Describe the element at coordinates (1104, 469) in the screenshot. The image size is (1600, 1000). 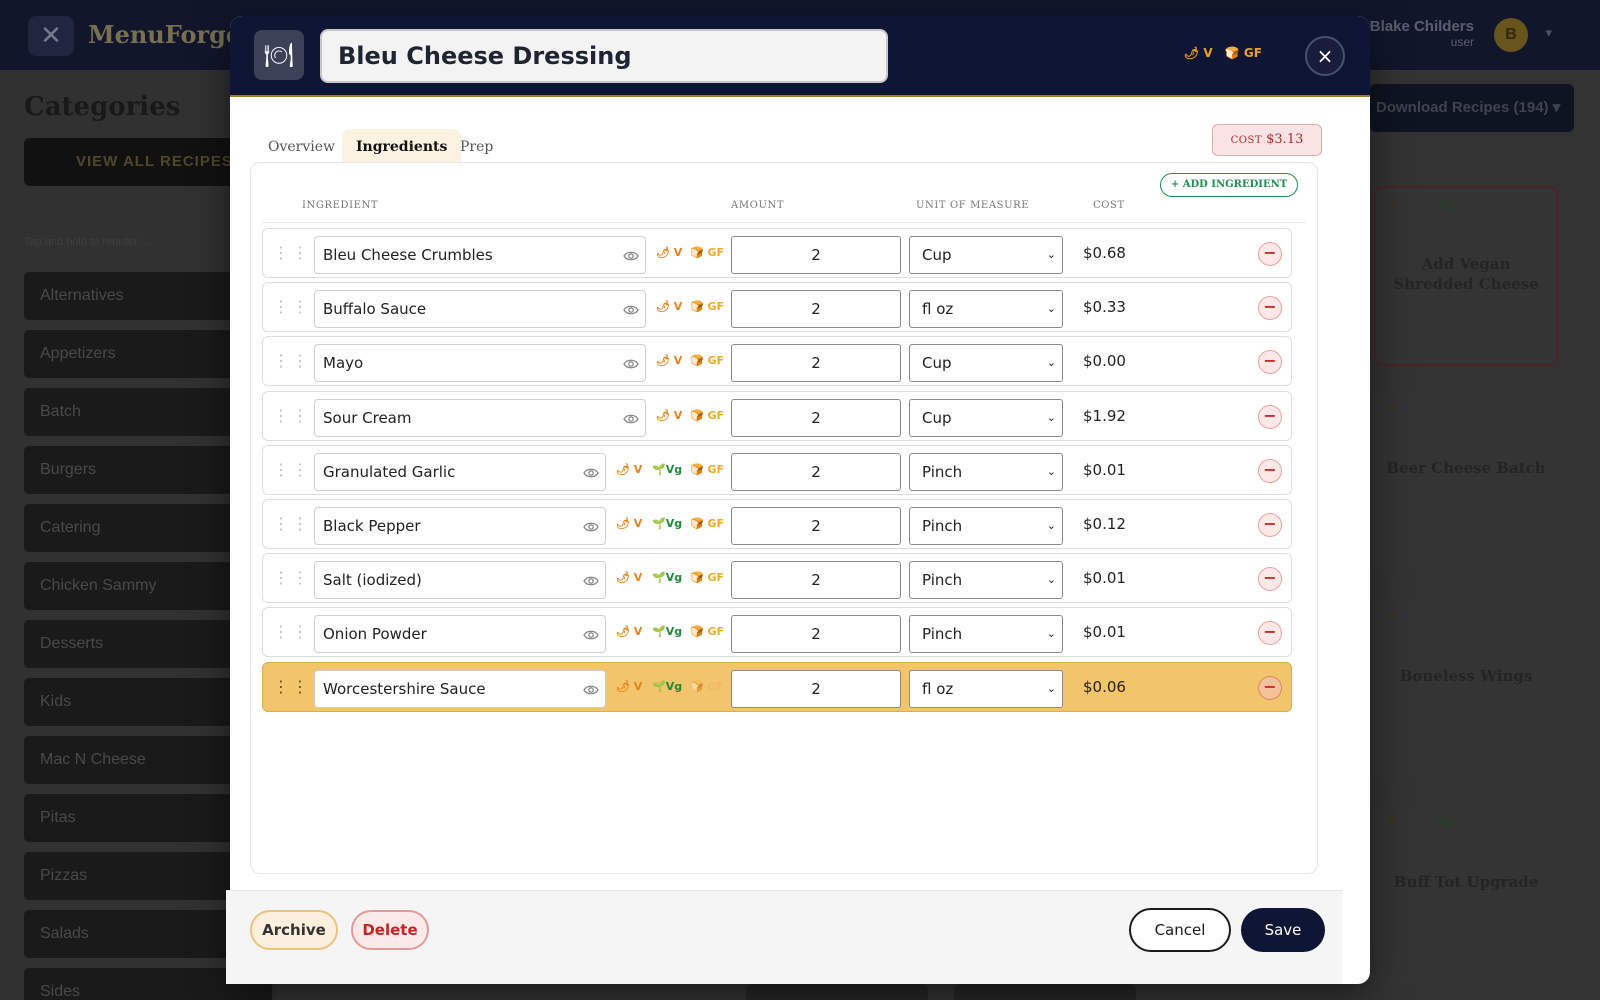
I see `ingredient-cost: $0.01` at that location.